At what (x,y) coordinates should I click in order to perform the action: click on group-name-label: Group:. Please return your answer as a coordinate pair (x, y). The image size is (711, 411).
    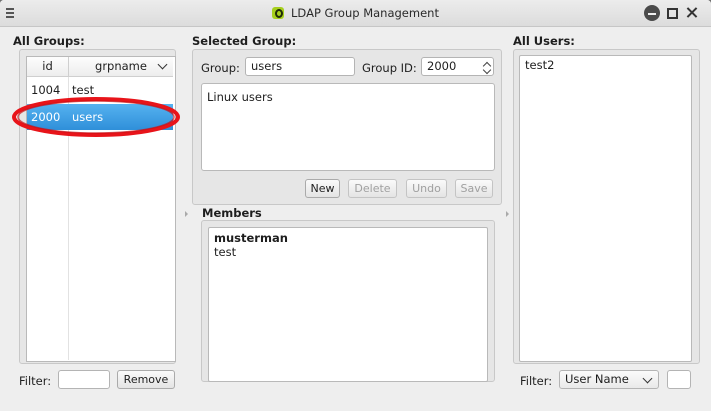
    Looking at the image, I should click on (220, 68).